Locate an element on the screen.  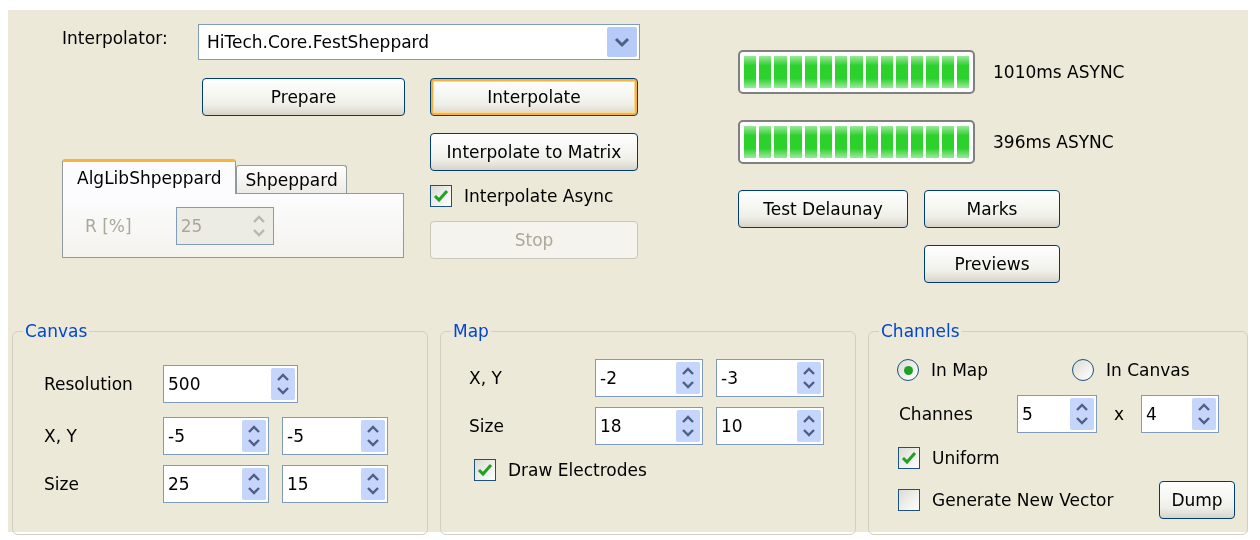
progress-reading: 1010ms ASYNC is located at coordinates (1059, 72).